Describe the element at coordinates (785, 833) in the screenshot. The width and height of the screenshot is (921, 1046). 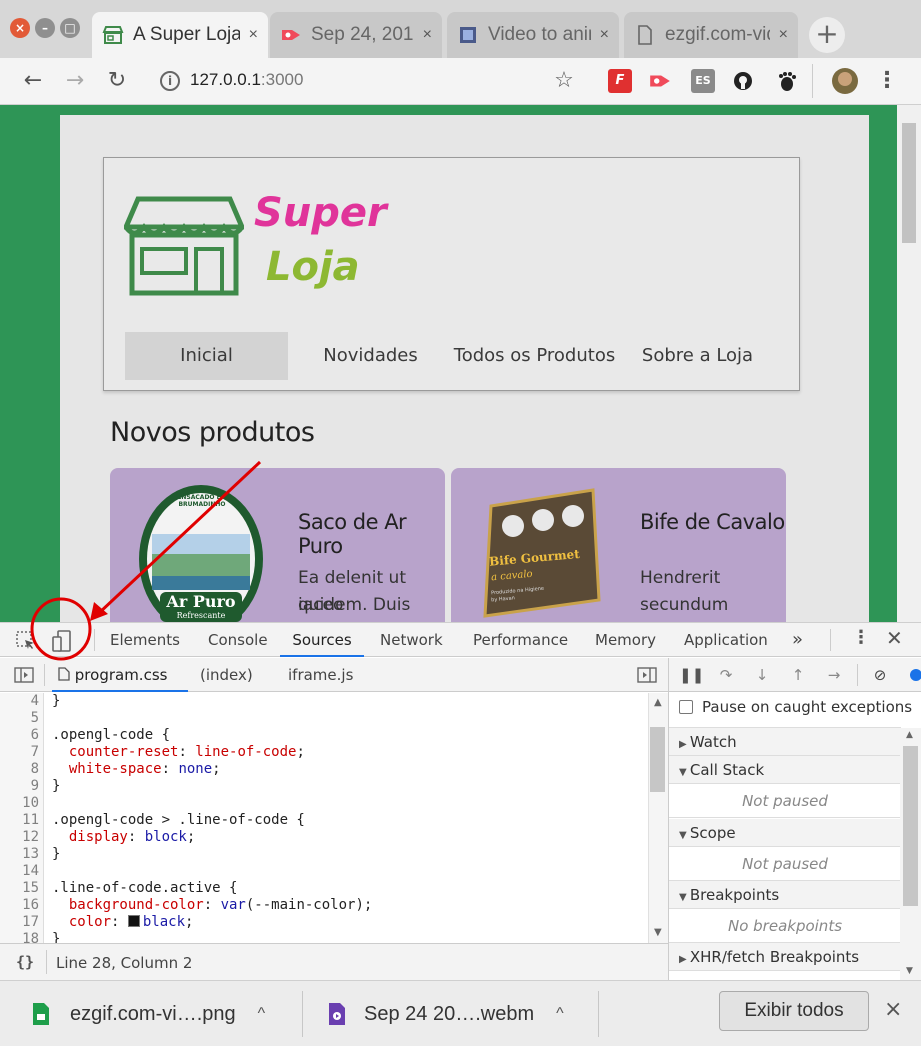
I see `scope-section-header: ▼ Scope` at that location.